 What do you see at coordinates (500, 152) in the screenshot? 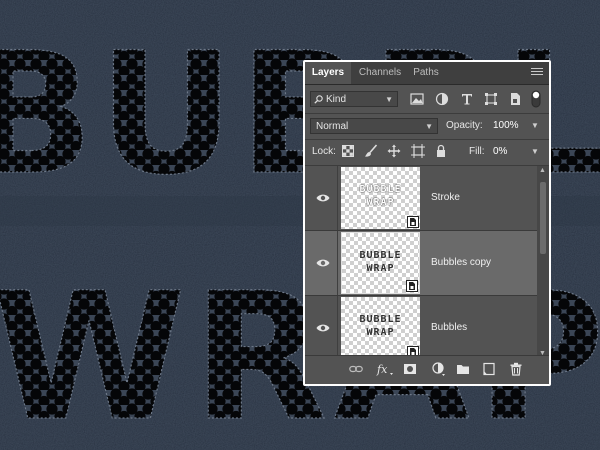
I see `fill-field: 0%` at bounding box center [500, 152].